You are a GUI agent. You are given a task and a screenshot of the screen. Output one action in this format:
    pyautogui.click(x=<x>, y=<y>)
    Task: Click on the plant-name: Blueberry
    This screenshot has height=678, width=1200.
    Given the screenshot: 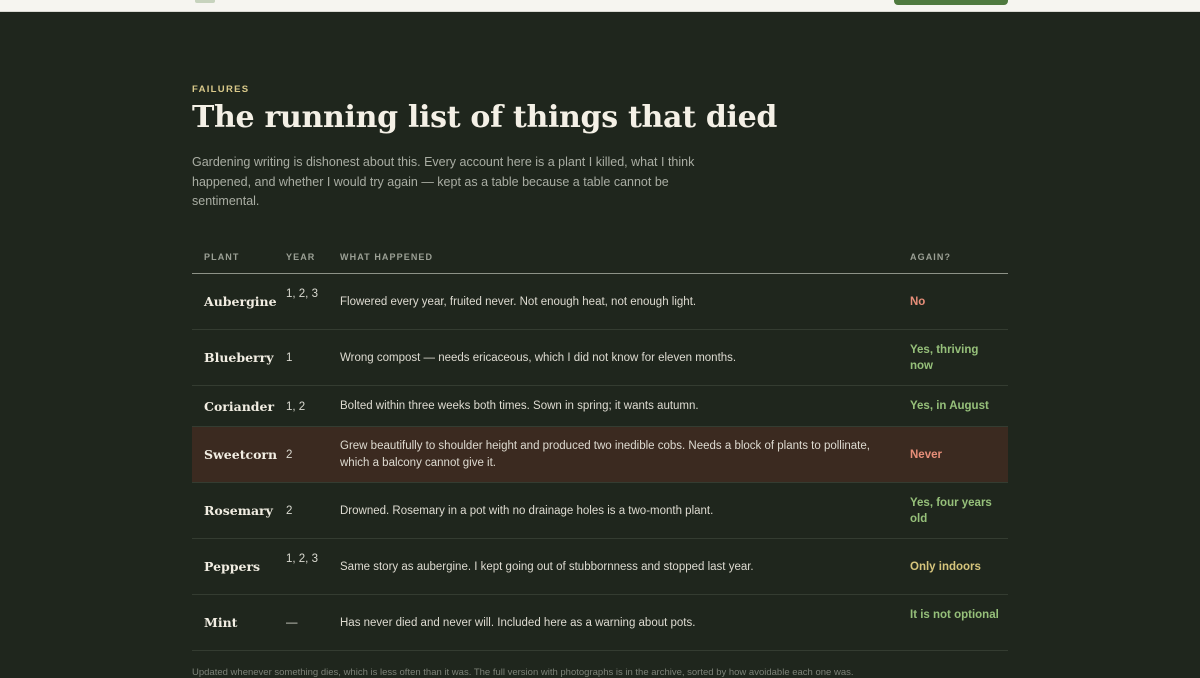 What is the action you would take?
    pyautogui.click(x=239, y=357)
    